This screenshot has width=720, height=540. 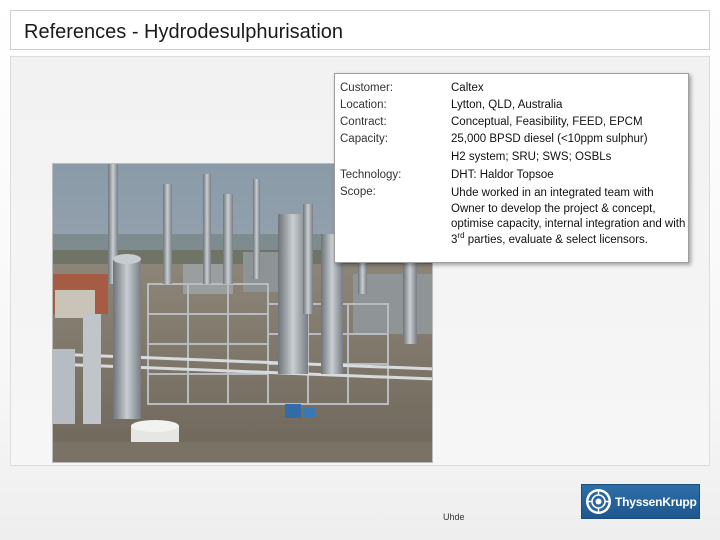 I want to click on footer-brand-text: Uhde, so click(x=454, y=517).